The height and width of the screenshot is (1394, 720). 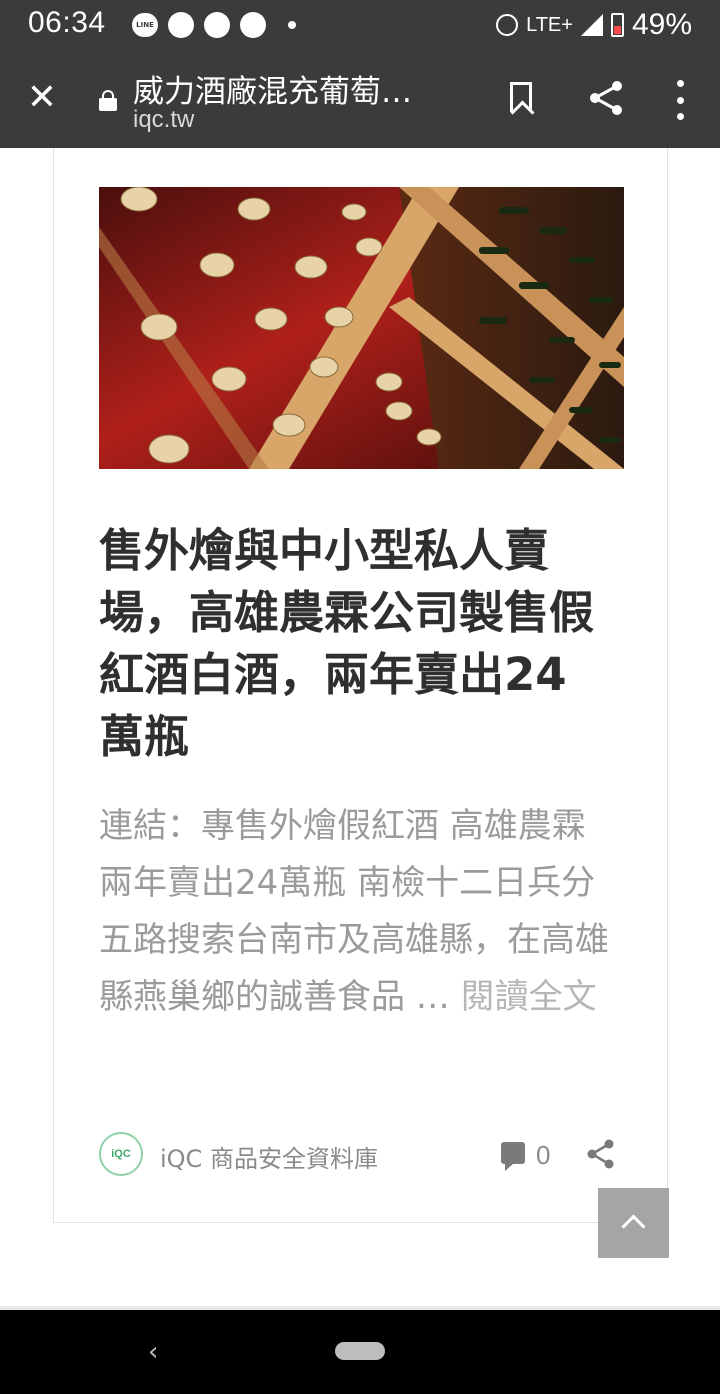 What do you see at coordinates (67, 22) in the screenshot?
I see `status-time: 06:34` at bounding box center [67, 22].